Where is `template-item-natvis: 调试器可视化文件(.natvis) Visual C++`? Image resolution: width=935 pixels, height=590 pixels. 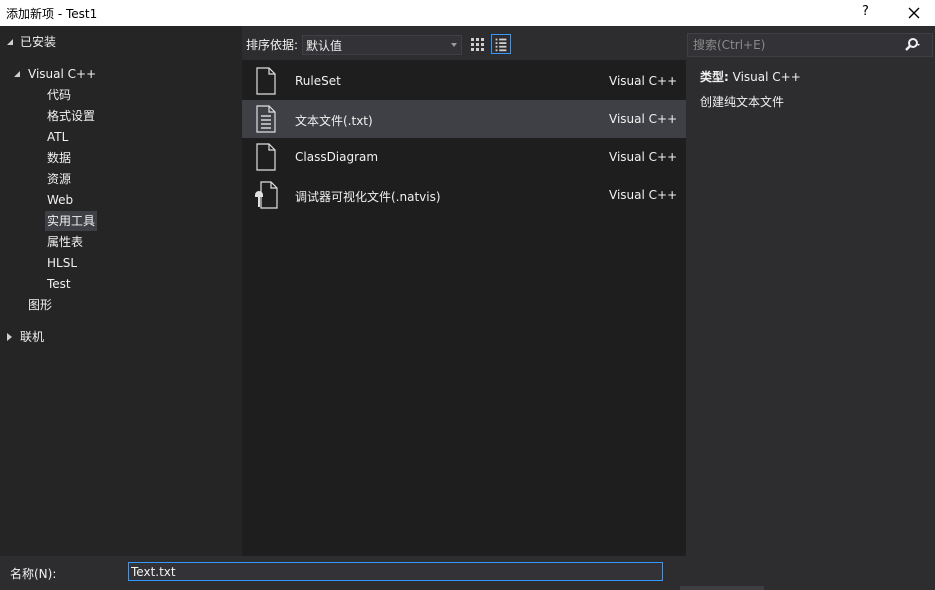 template-item-natvis: 调试器可视化文件(.natvis) Visual C++ is located at coordinates (464, 195).